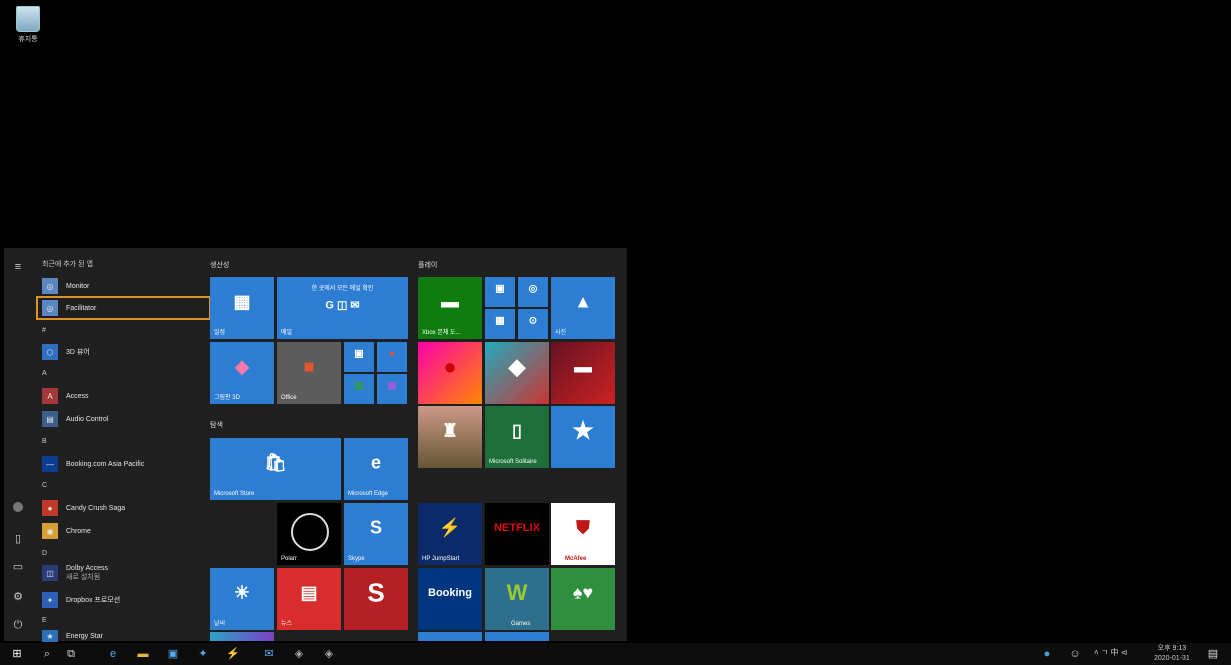  What do you see at coordinates (583, 534) in the screenshot?
I see `tile-mcafee: ⛊ McAfee` at bounding box center [583, 534].